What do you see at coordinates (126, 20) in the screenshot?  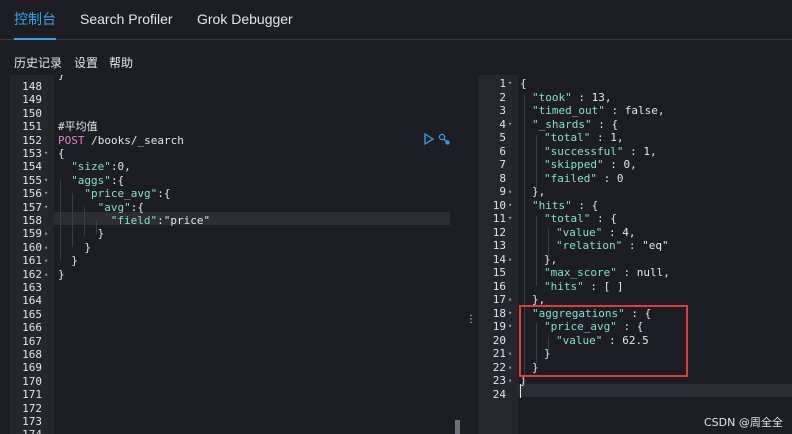 I see `tab-search-profiler: Search Profiler` at bounding box center [126, 20].